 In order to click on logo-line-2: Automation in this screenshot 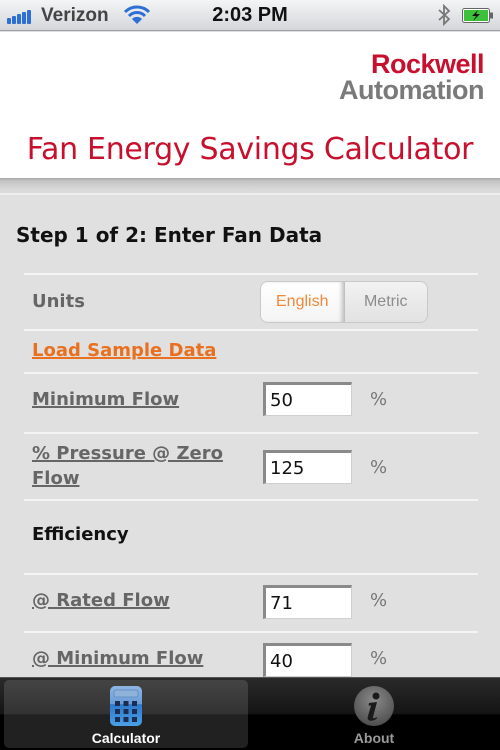, I will do `click(411, 89)`.